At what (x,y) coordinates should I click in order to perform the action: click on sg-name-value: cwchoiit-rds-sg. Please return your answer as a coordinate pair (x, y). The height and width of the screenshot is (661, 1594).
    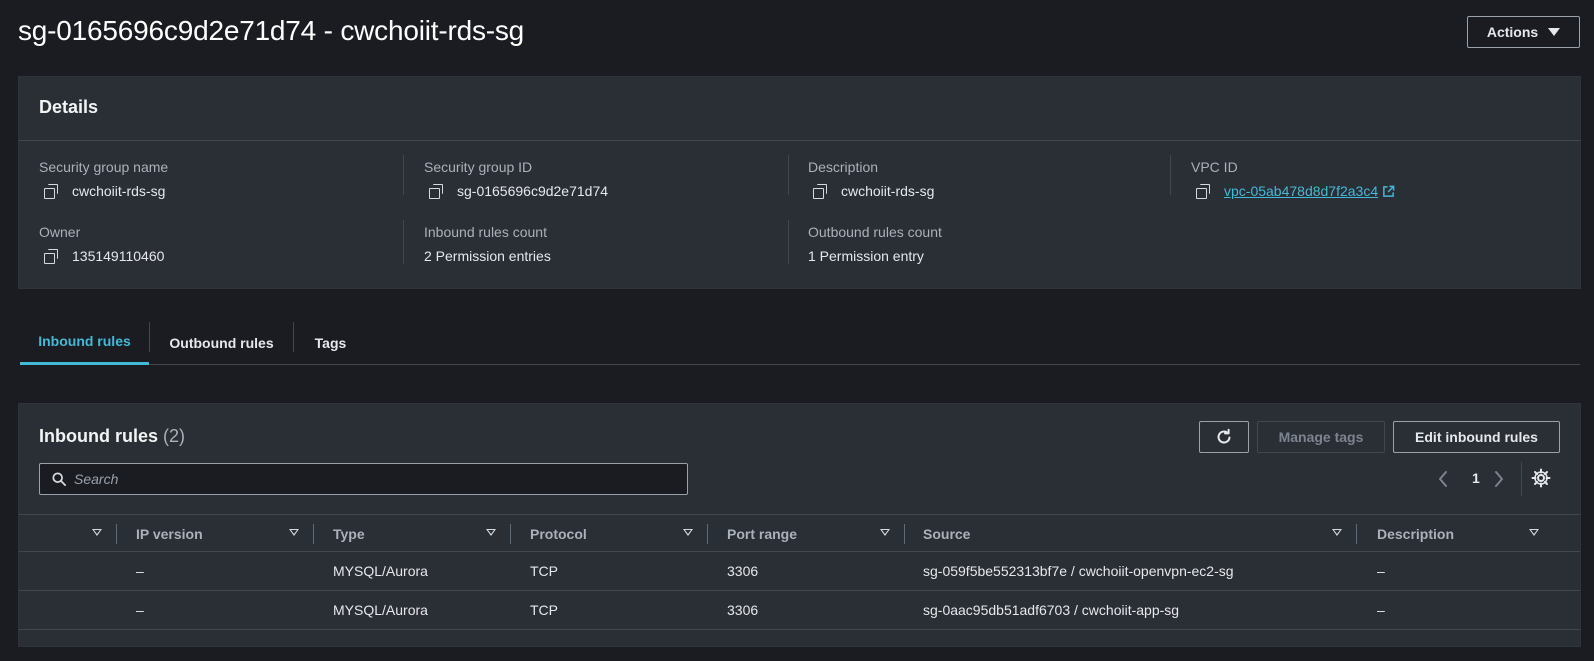
    Looking at the image, I should click on (119, 191).